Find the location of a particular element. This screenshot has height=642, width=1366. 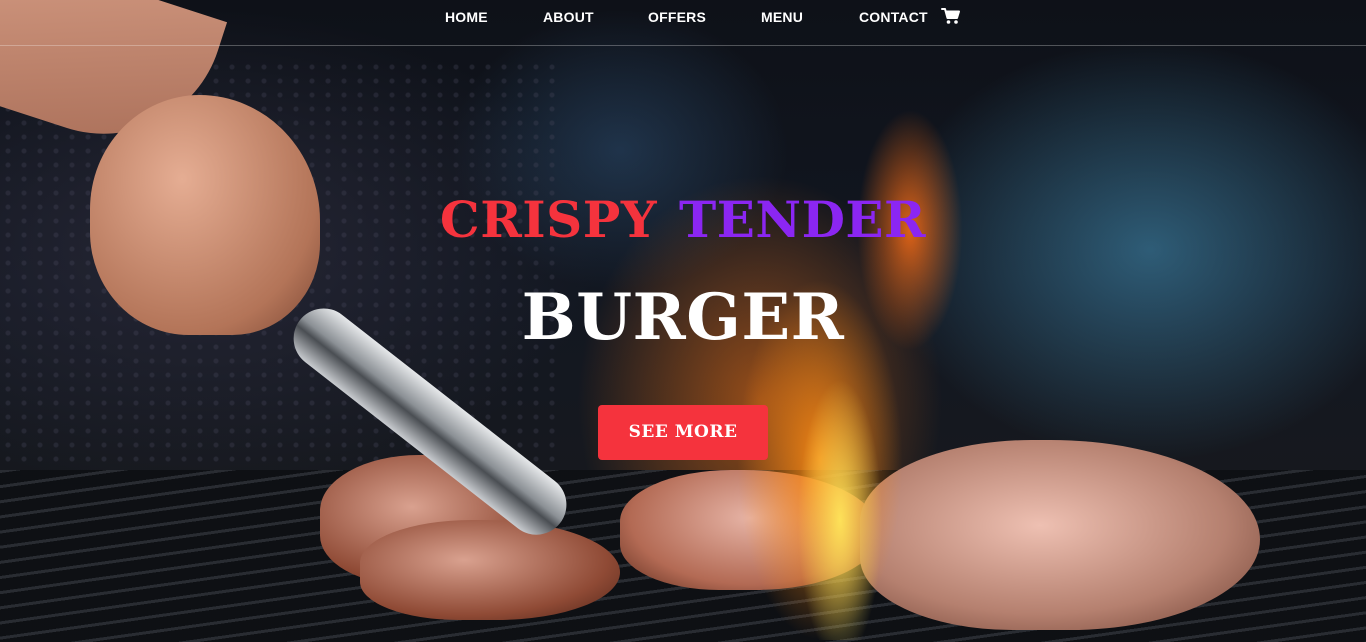

hero-title-burger: BURGER is located at coordinates (683, 317).